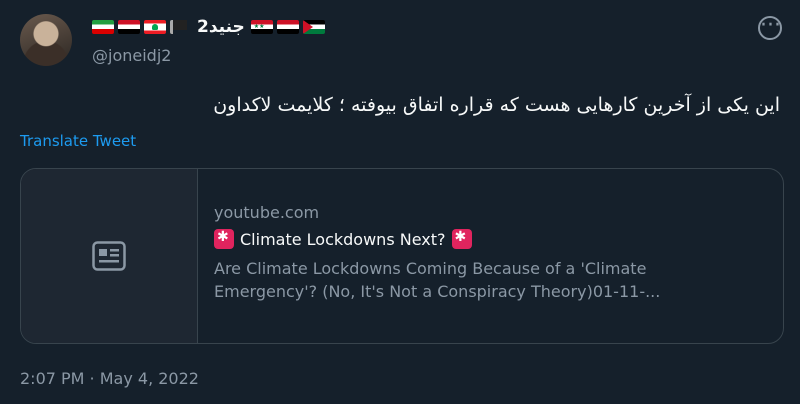 This screenshot has width=800, height=404. I want to click on lebanon-flag-icon, so click(155, 27).